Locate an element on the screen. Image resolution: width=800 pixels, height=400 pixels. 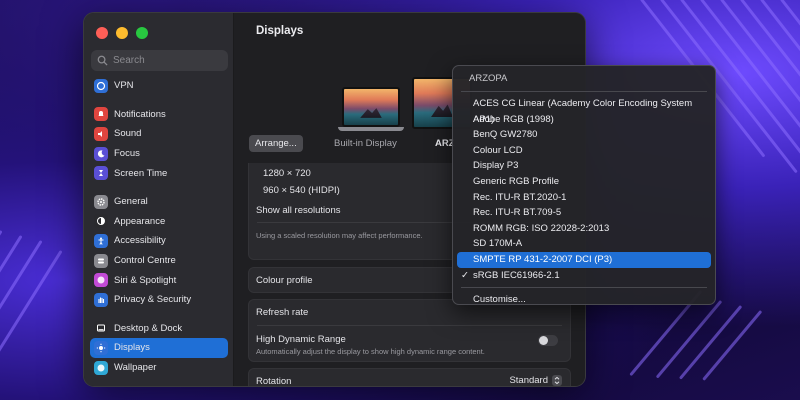
rotation-value: Standard is located at coordinates (528, 380).